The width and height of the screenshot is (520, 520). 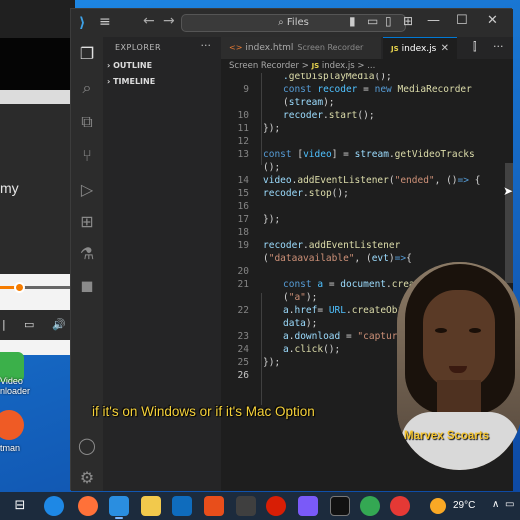 What do you see at coordinates (438, 506) in the screenshot?
I see `weather-icon` at bounding box center [438, 506].